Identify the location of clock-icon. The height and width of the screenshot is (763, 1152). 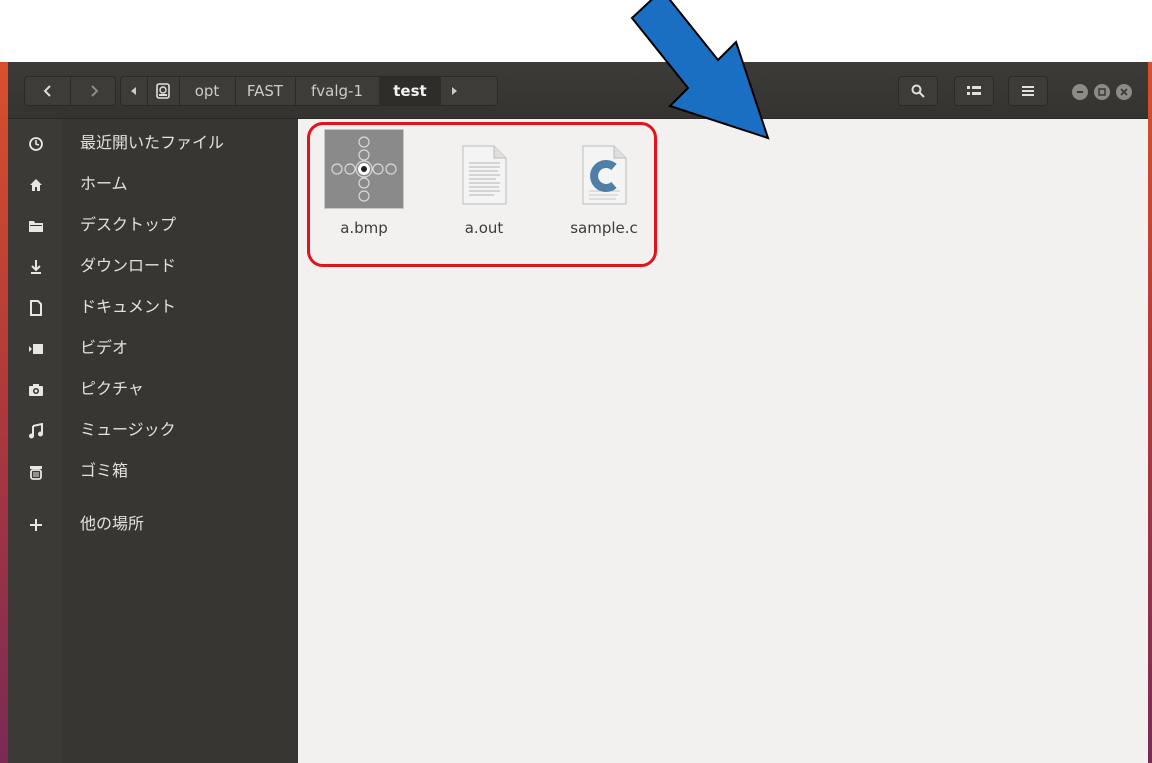
(36, 144).